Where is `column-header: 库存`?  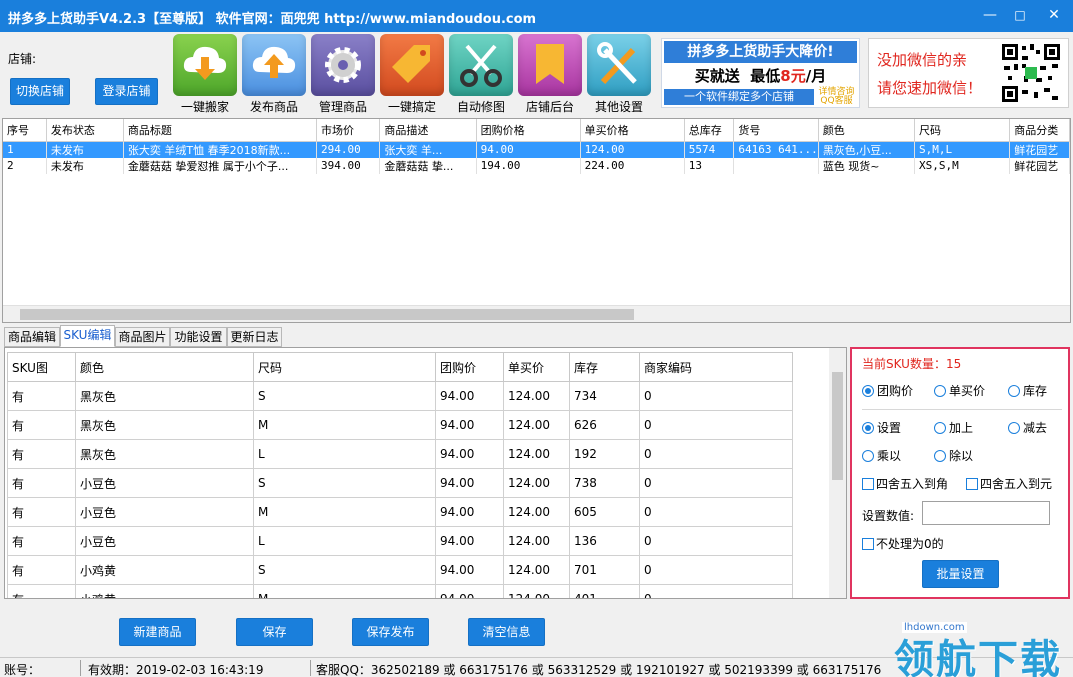 column-header: 库存 is located at coordinates (604, 367).